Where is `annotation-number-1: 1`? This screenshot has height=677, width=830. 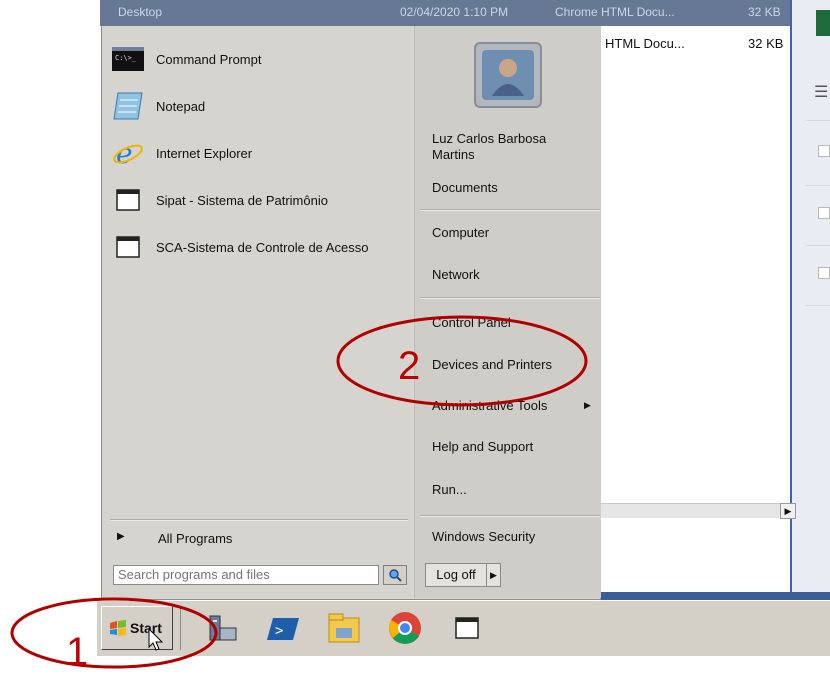
annotation-number-1: 1 is located at coordinates (77, 652).